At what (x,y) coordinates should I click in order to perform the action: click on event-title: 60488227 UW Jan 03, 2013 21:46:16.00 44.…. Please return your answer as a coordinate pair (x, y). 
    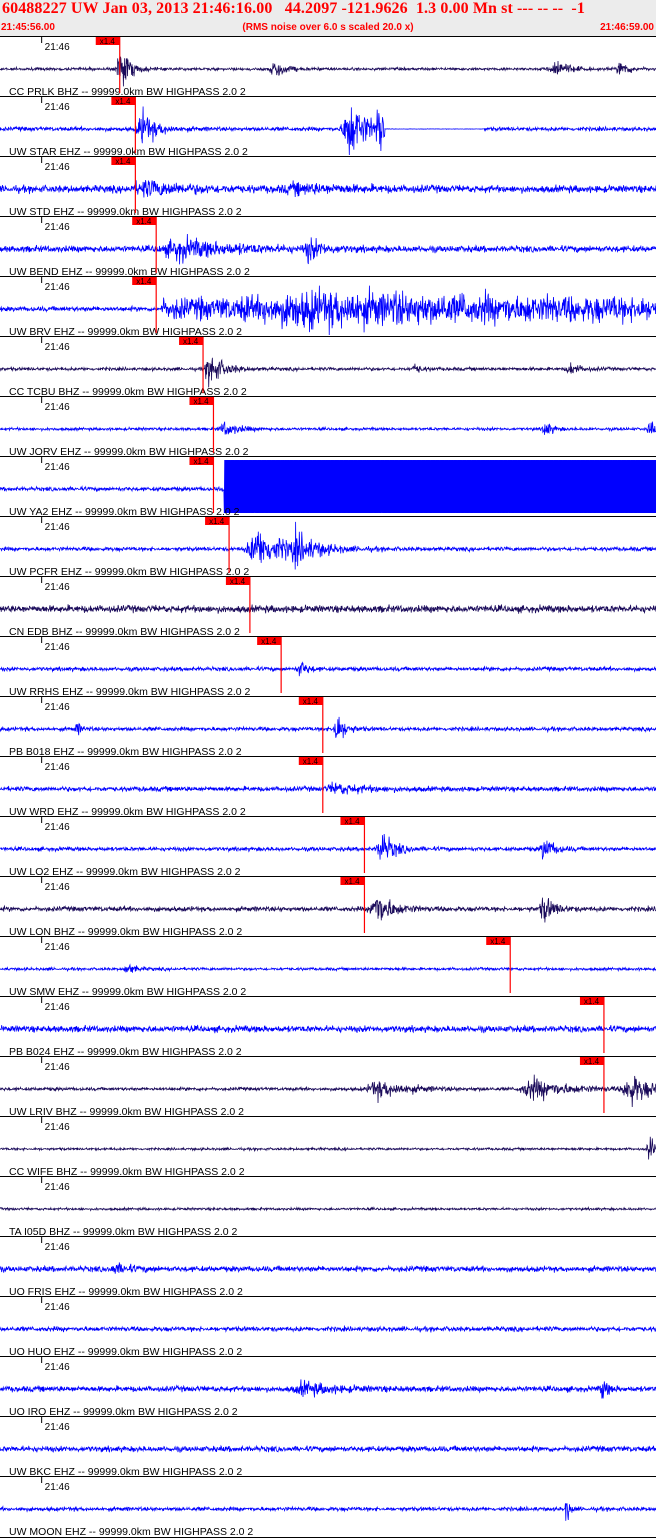
    Looking at the image, I should click on (293, 8).